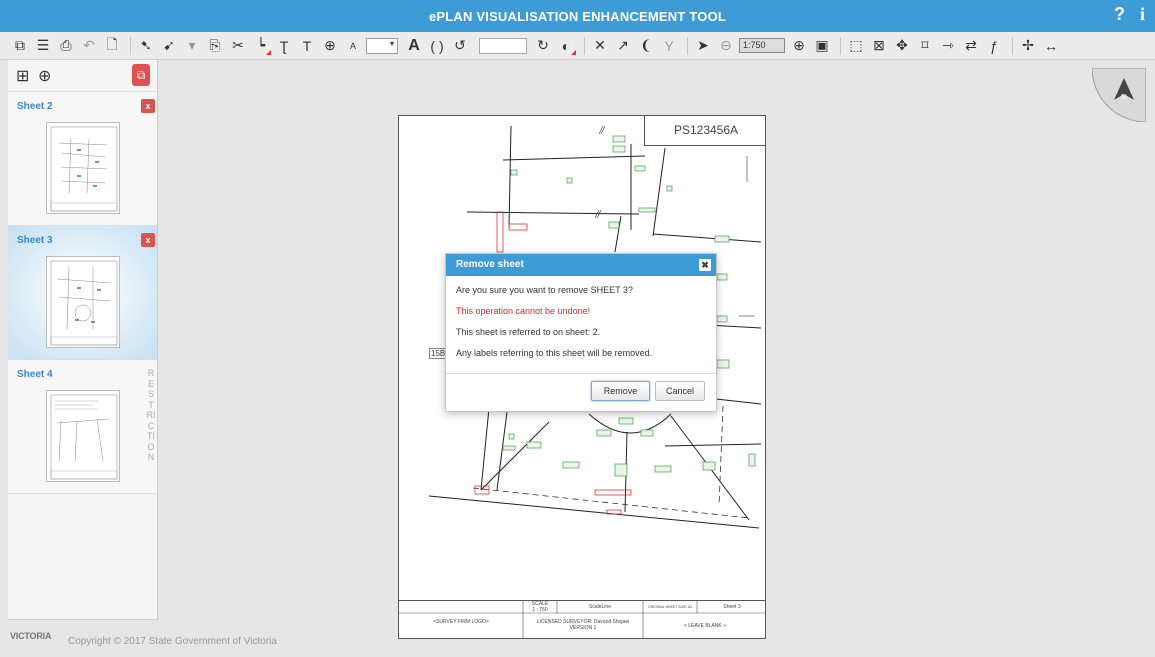  Describe the element at coordinates (1028, 46) in the screenshot. I see `pan-icon: ✢` at that location.